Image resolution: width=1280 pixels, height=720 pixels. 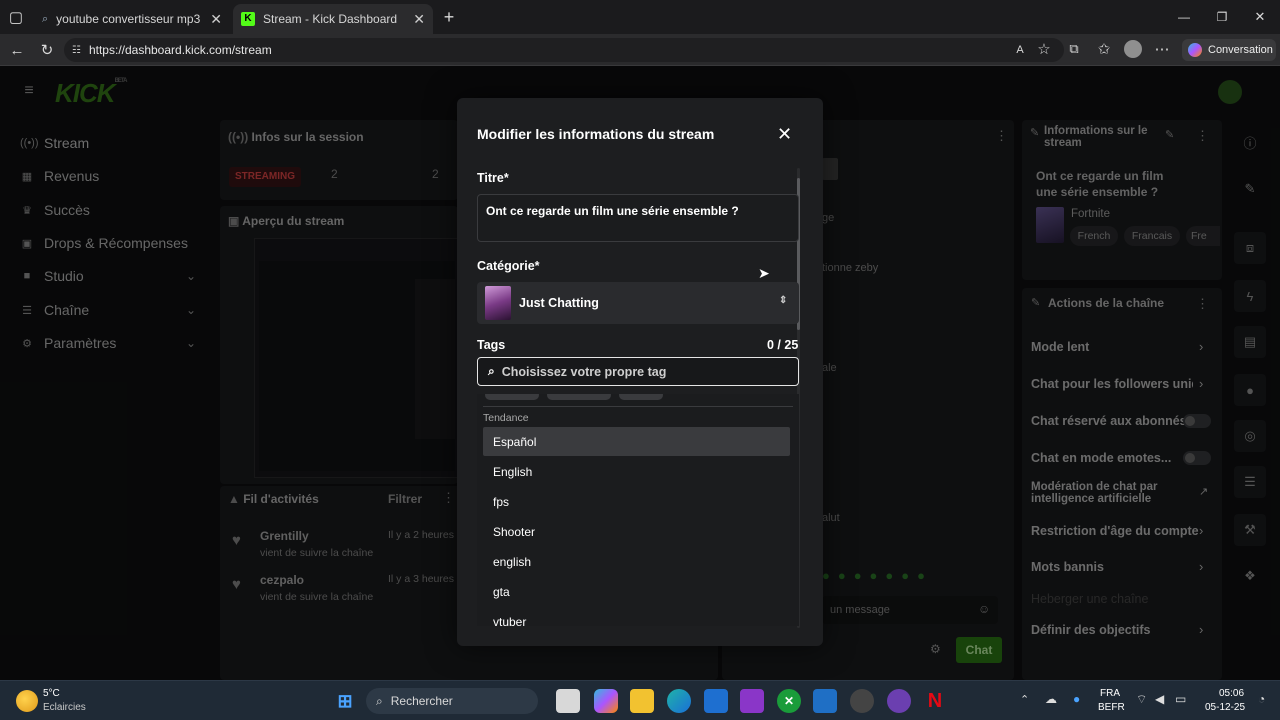 I want to click on task-view-icon, so click(x=568, y=701).